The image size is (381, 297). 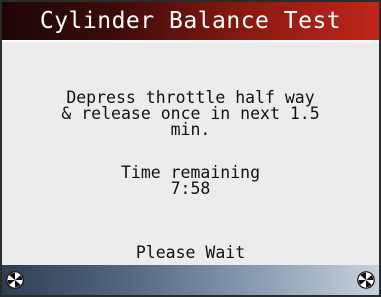 What do you see at coordinates (190, 280) in the screenshot?
I see `footer-bar` at bounding box center [190, 280].